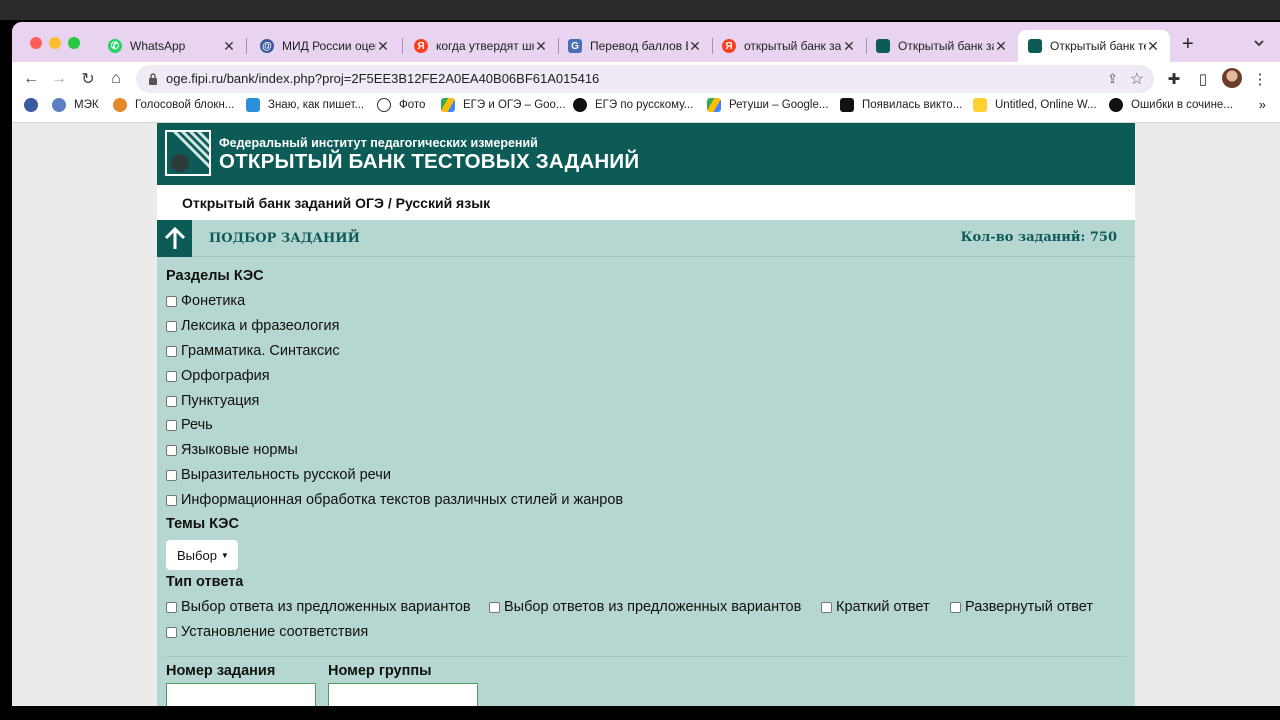 The height and width of the screenshot is (720, 1280). What do you see at coordinates (36, 43) in the screenshot?
I see `close-window-button` at bounding box center [36, 43].